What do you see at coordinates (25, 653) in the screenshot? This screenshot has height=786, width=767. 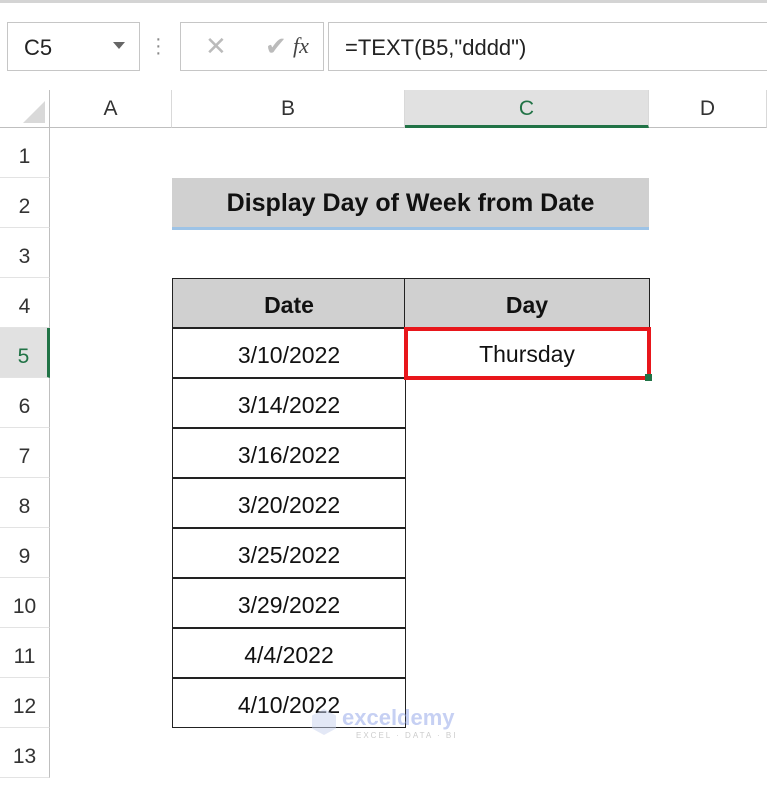 I see `row-header-11: 11` at bounding box center [25, 653].